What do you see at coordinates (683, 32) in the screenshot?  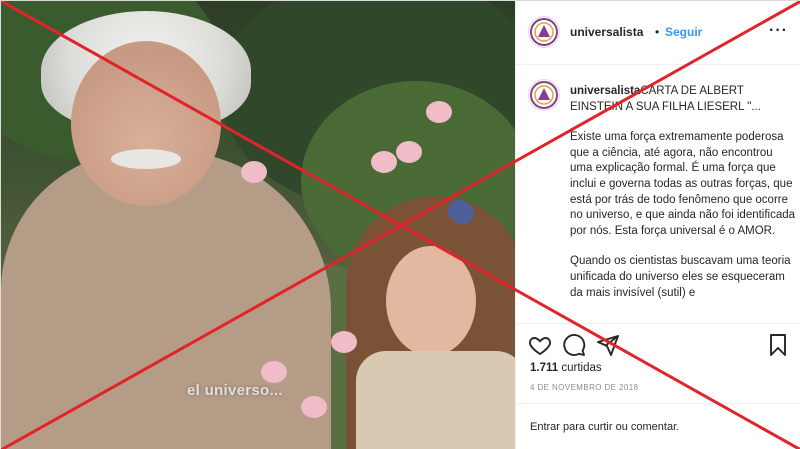 I see `follow-button: Seguir` at bounding box center [683, 32].